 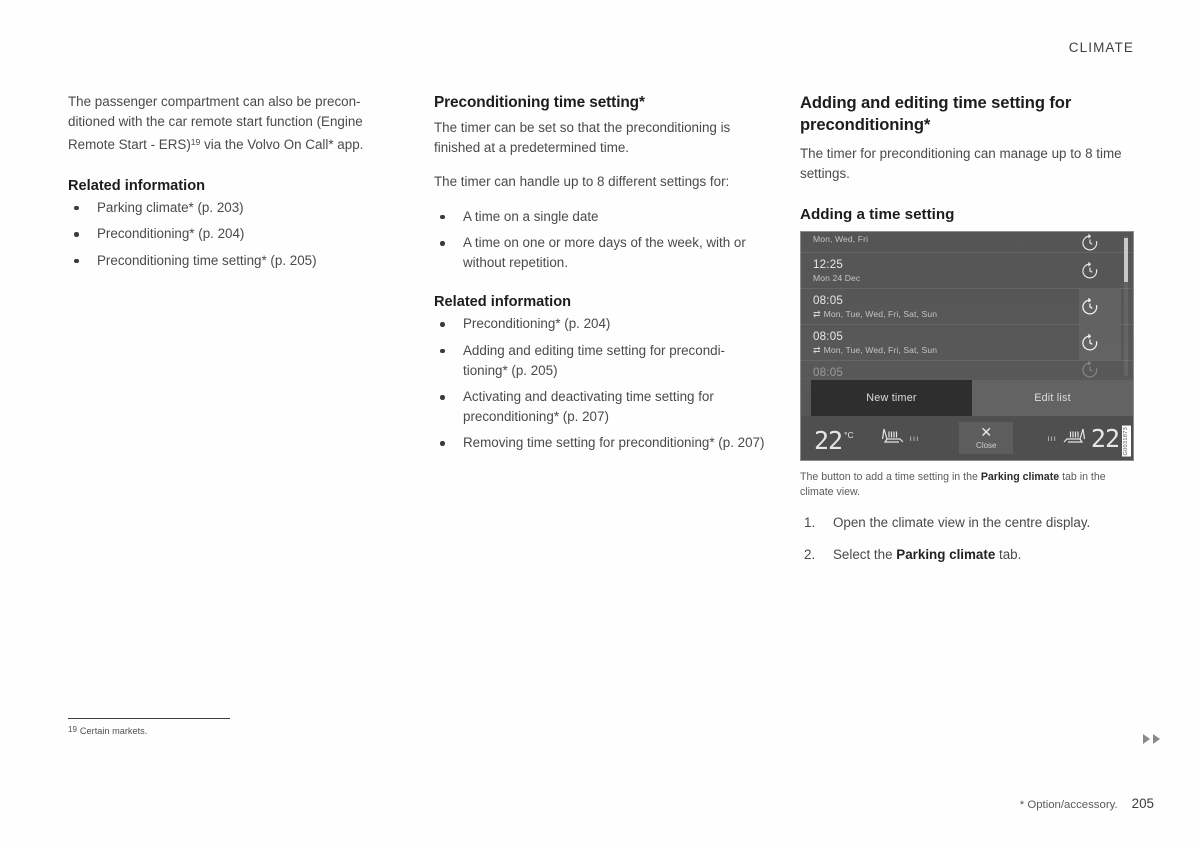 I want to click on close-button-label: Close, so click(x=986, y=446).